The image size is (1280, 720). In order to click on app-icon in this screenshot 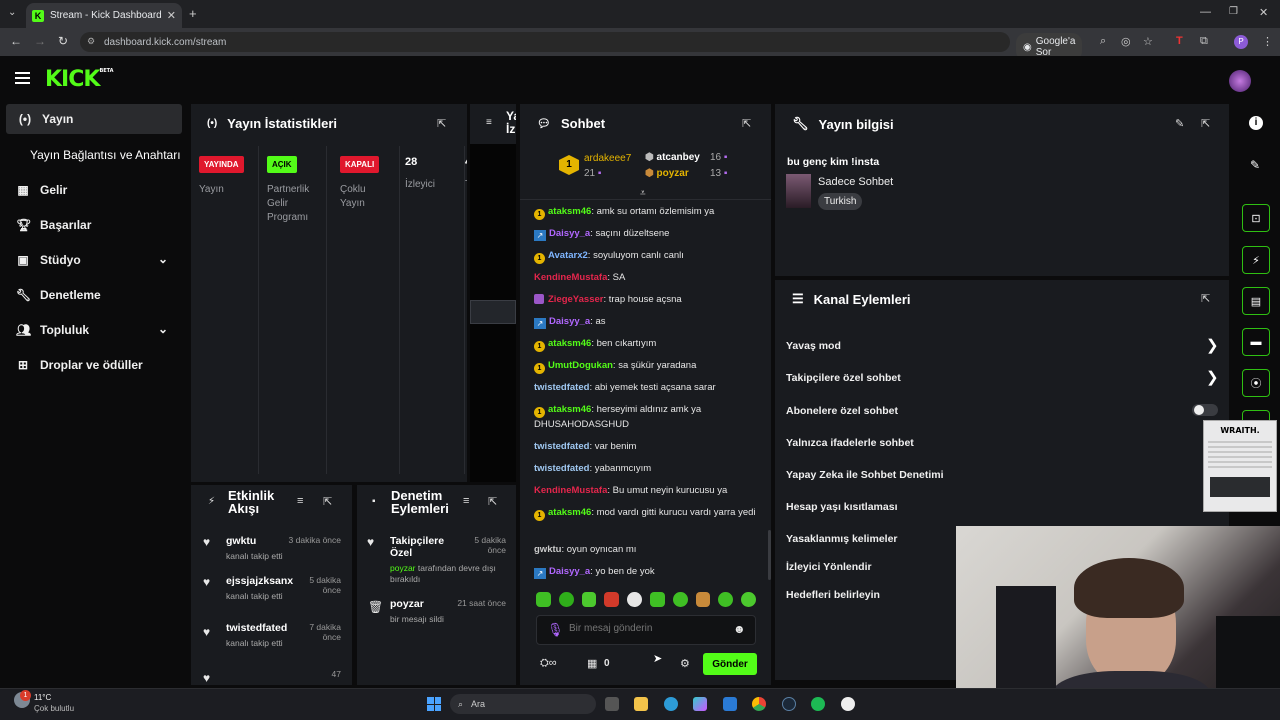, I will do `click(848, 704)`.